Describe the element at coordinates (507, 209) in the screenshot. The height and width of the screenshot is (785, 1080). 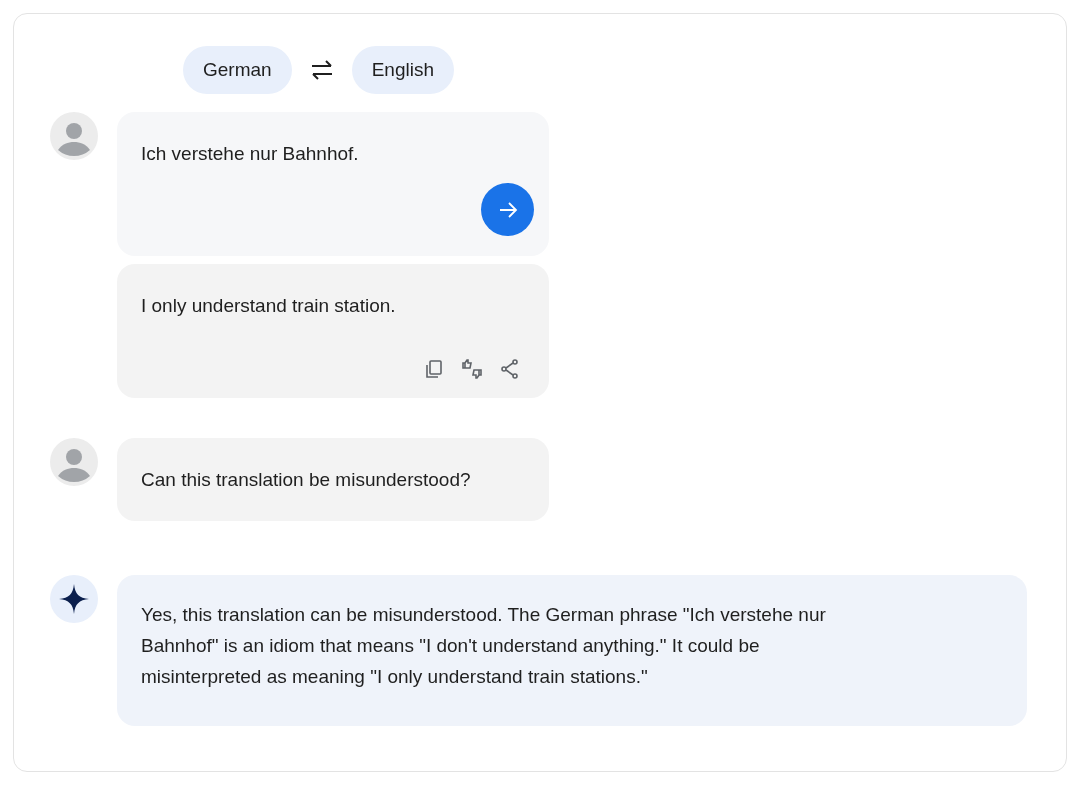
I see `submit-button` at that location.